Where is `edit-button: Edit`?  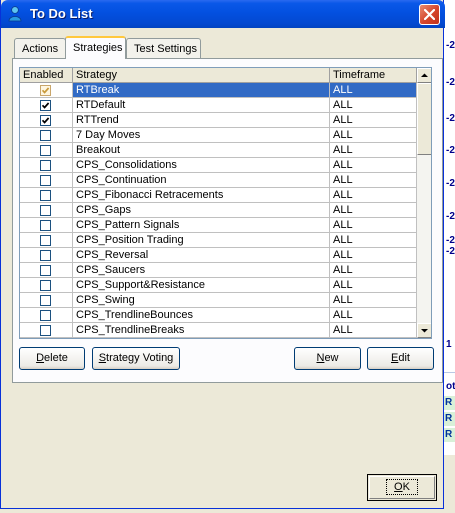
edit-button: Edit is located at coordinates (400, 358).